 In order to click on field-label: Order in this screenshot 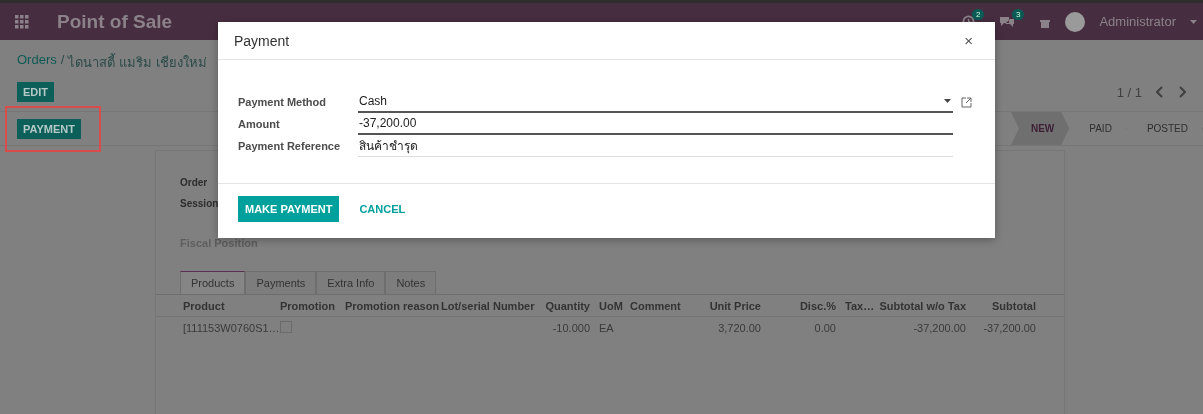, I will do `click(194, 182)`.